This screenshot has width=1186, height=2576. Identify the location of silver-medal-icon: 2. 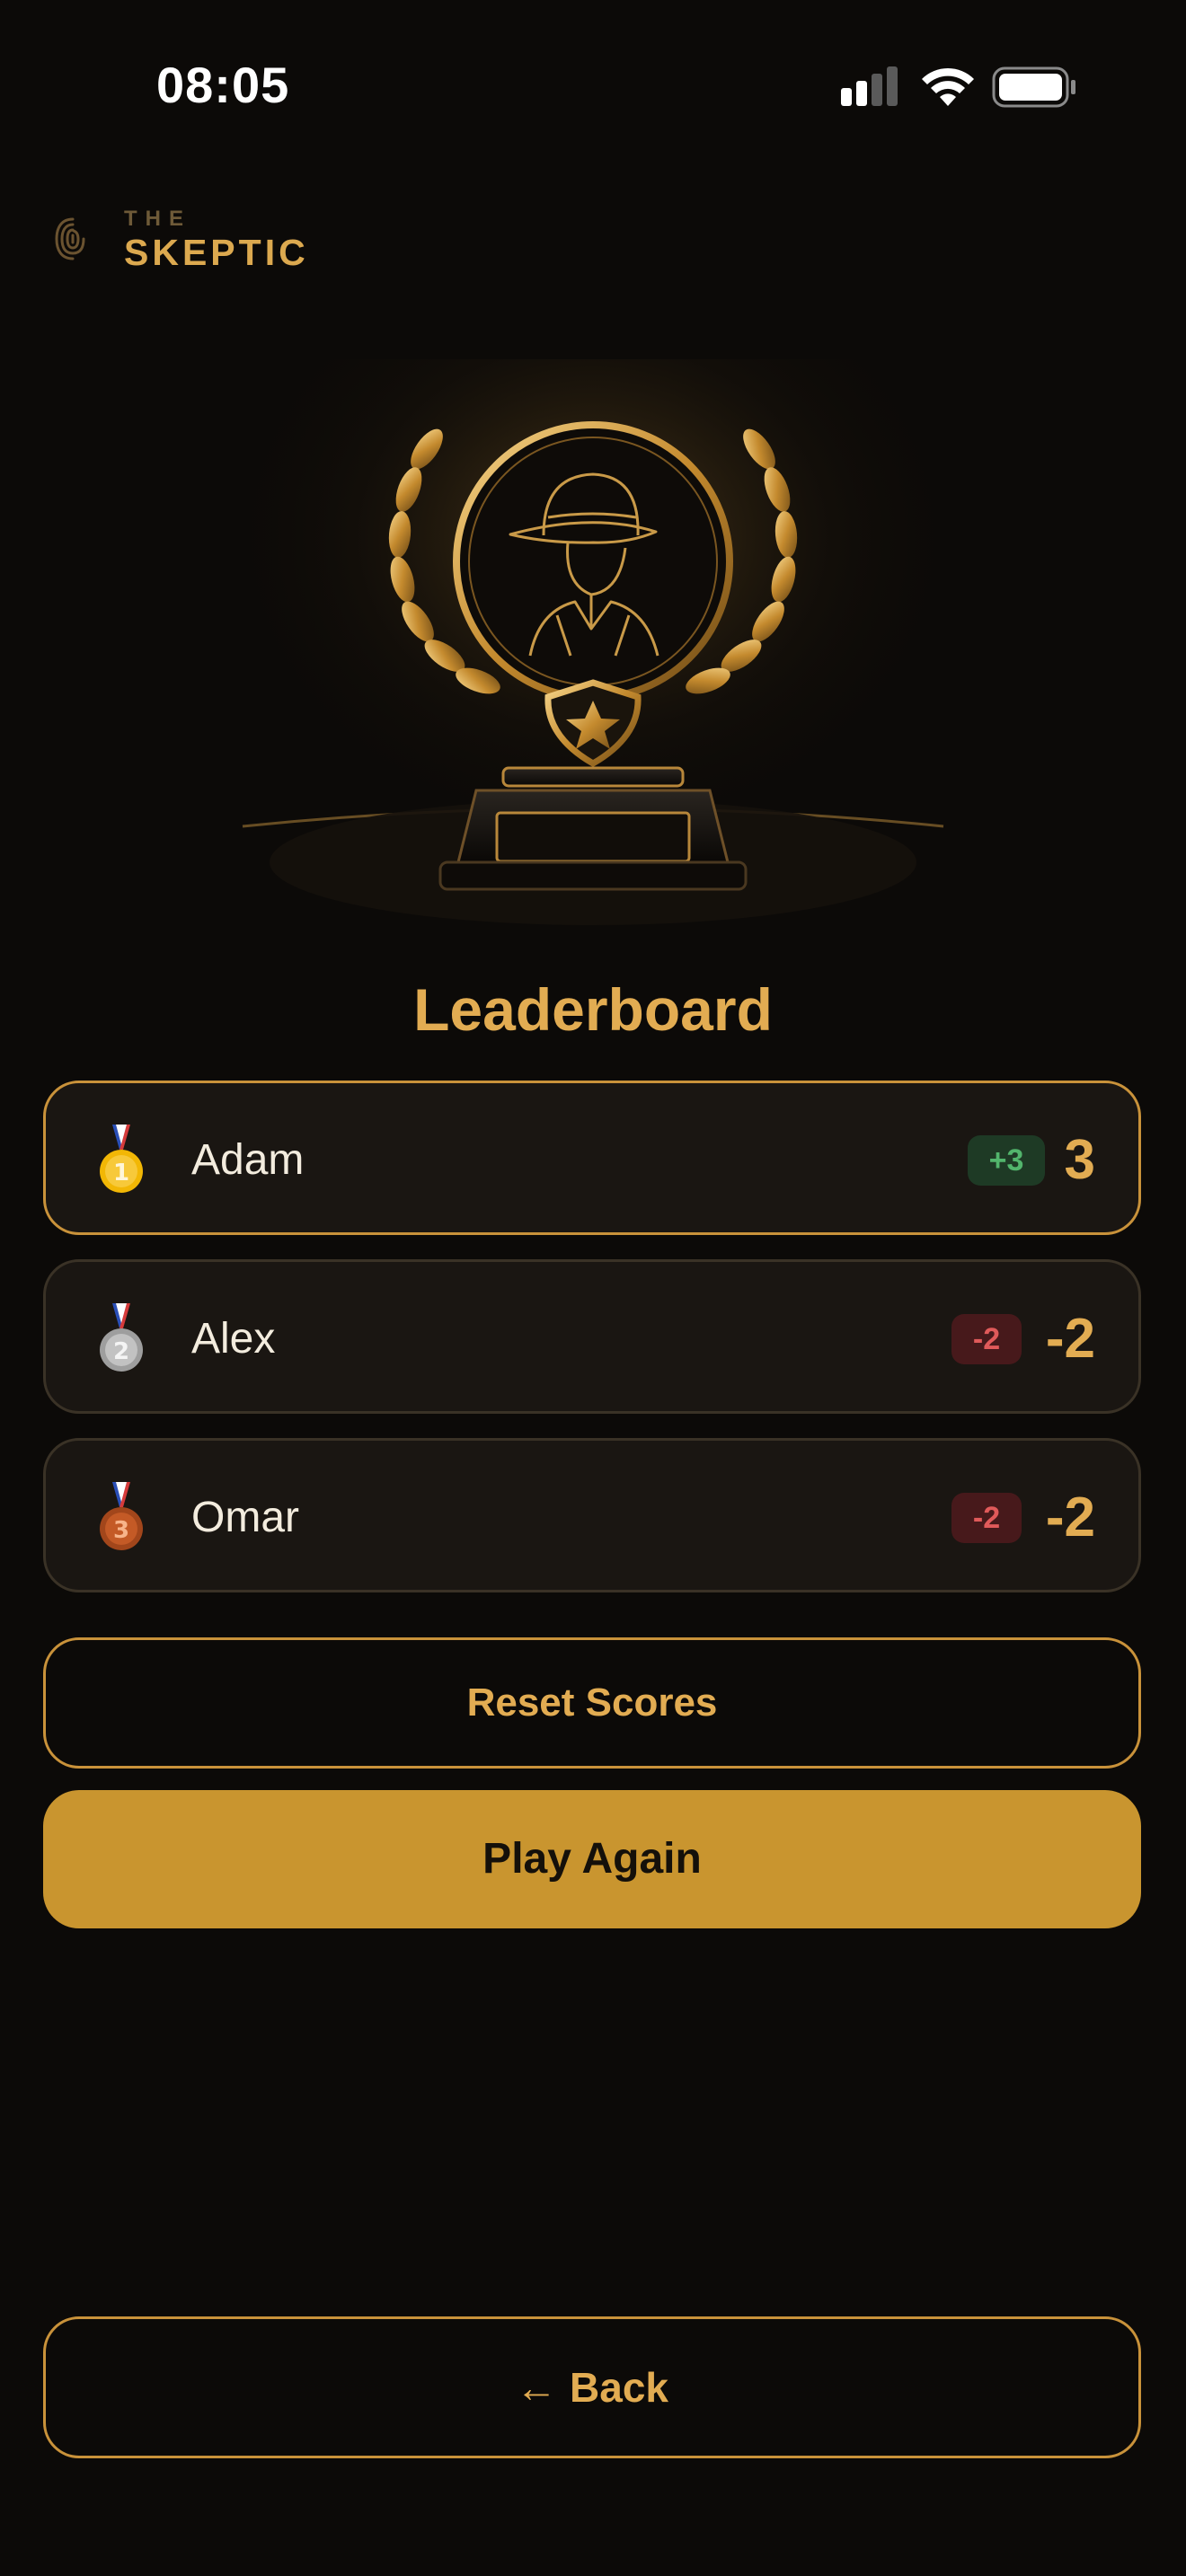
(122, 1337).